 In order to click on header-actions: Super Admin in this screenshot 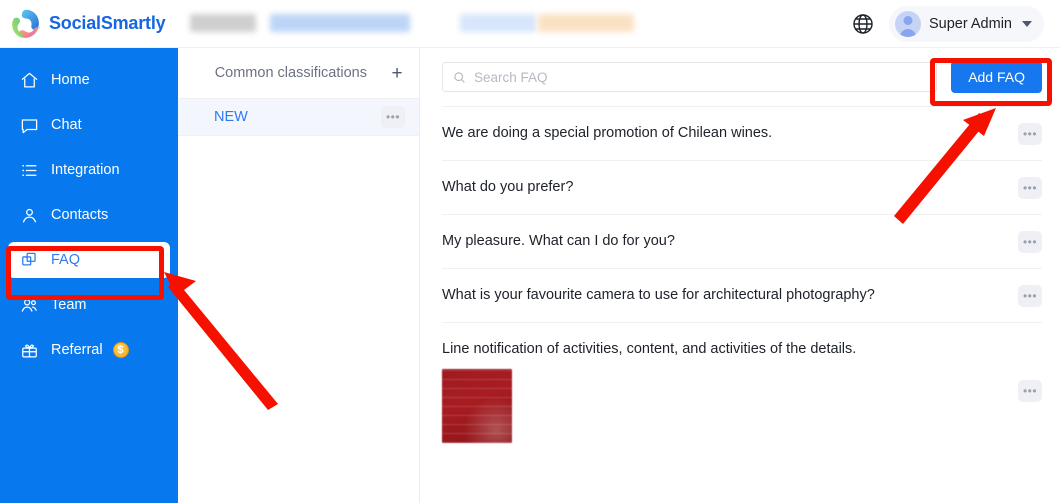, I will do `click(955, 24)`.